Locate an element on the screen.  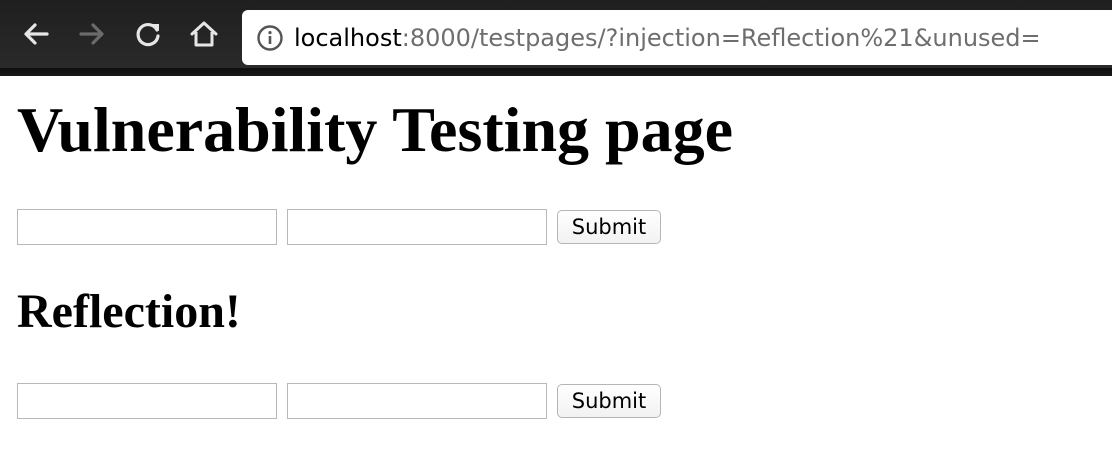
back-arrow-icon is located at coordinates (36, 34).